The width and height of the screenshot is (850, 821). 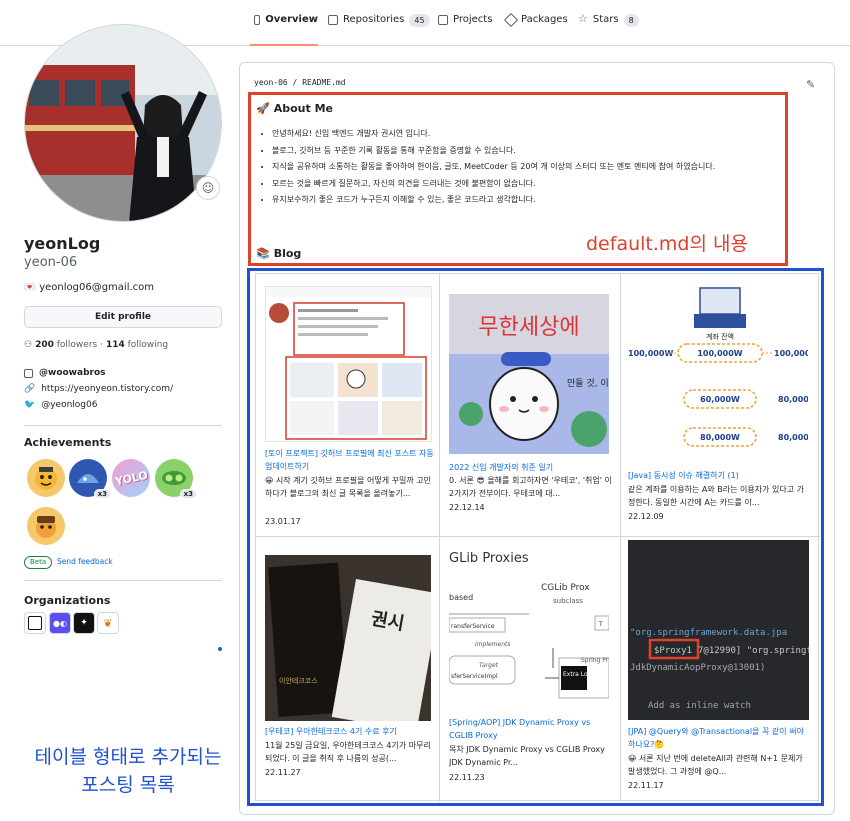 I want to click on achievements-heading: Achievements, so click(x=68, y=442).